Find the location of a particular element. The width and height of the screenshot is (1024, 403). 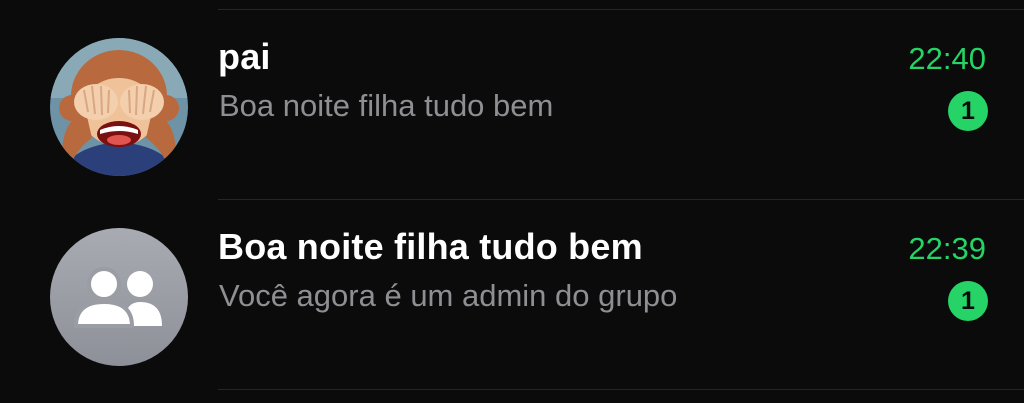

row-divider is located at coordinates (621, 389).